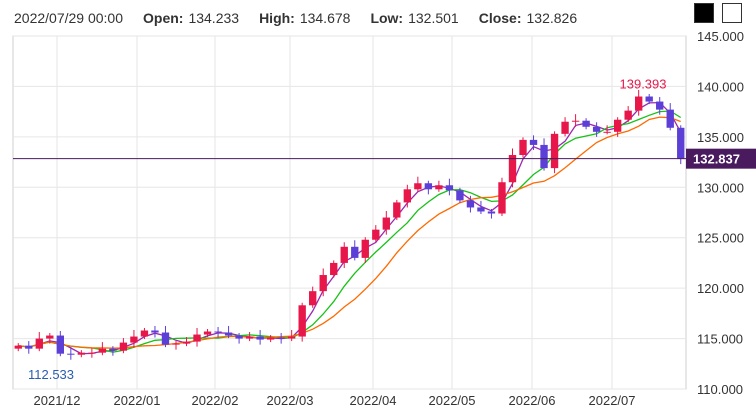  What do you see at coordinates (137, 400) in the screenshot?
I see `x-tick-label: 2022/01` at bounding box center [137, 400].